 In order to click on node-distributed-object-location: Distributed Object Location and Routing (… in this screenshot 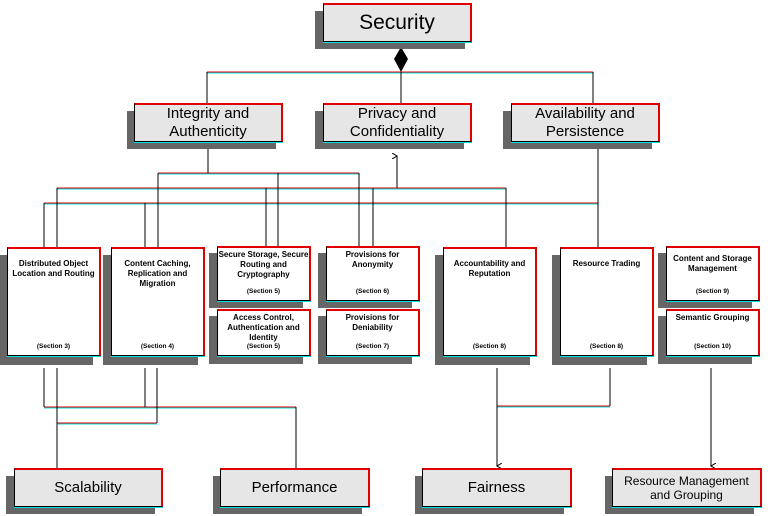, I will do `click(54, 301)`.